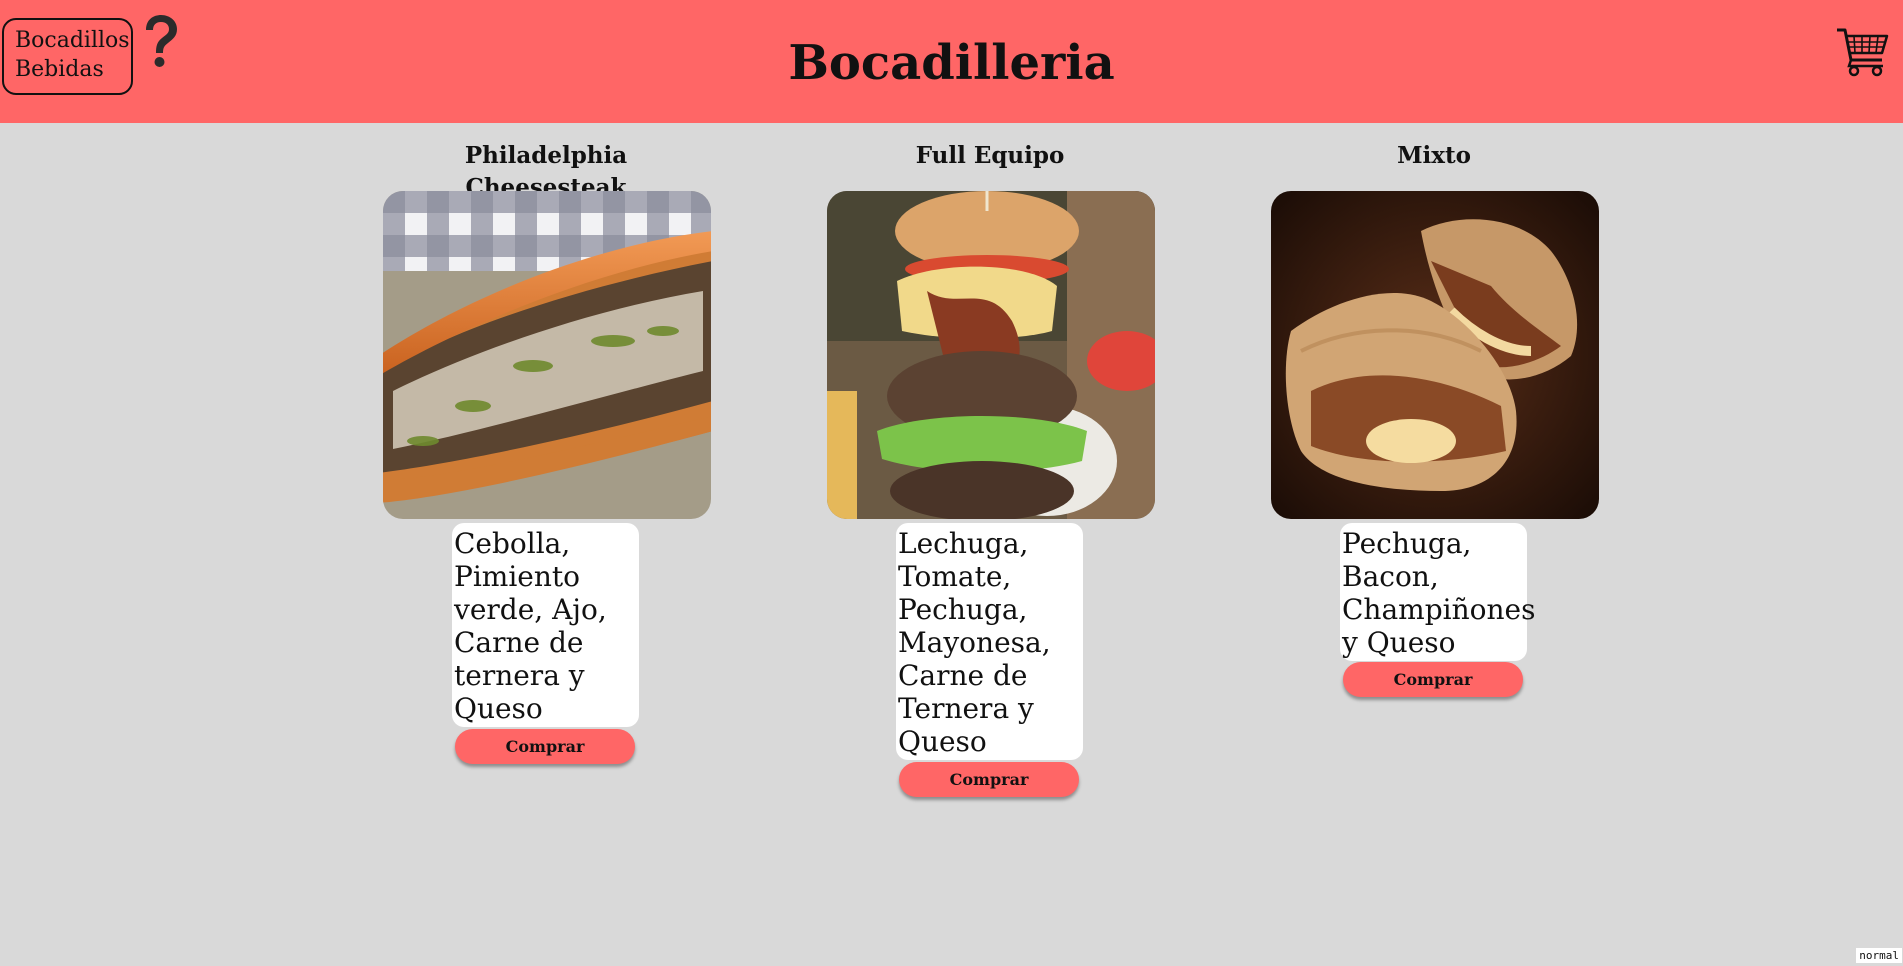  Describe the element at coordinates (547, 355) in the screenshot. I see `product-image-cheesesteak` at that location.